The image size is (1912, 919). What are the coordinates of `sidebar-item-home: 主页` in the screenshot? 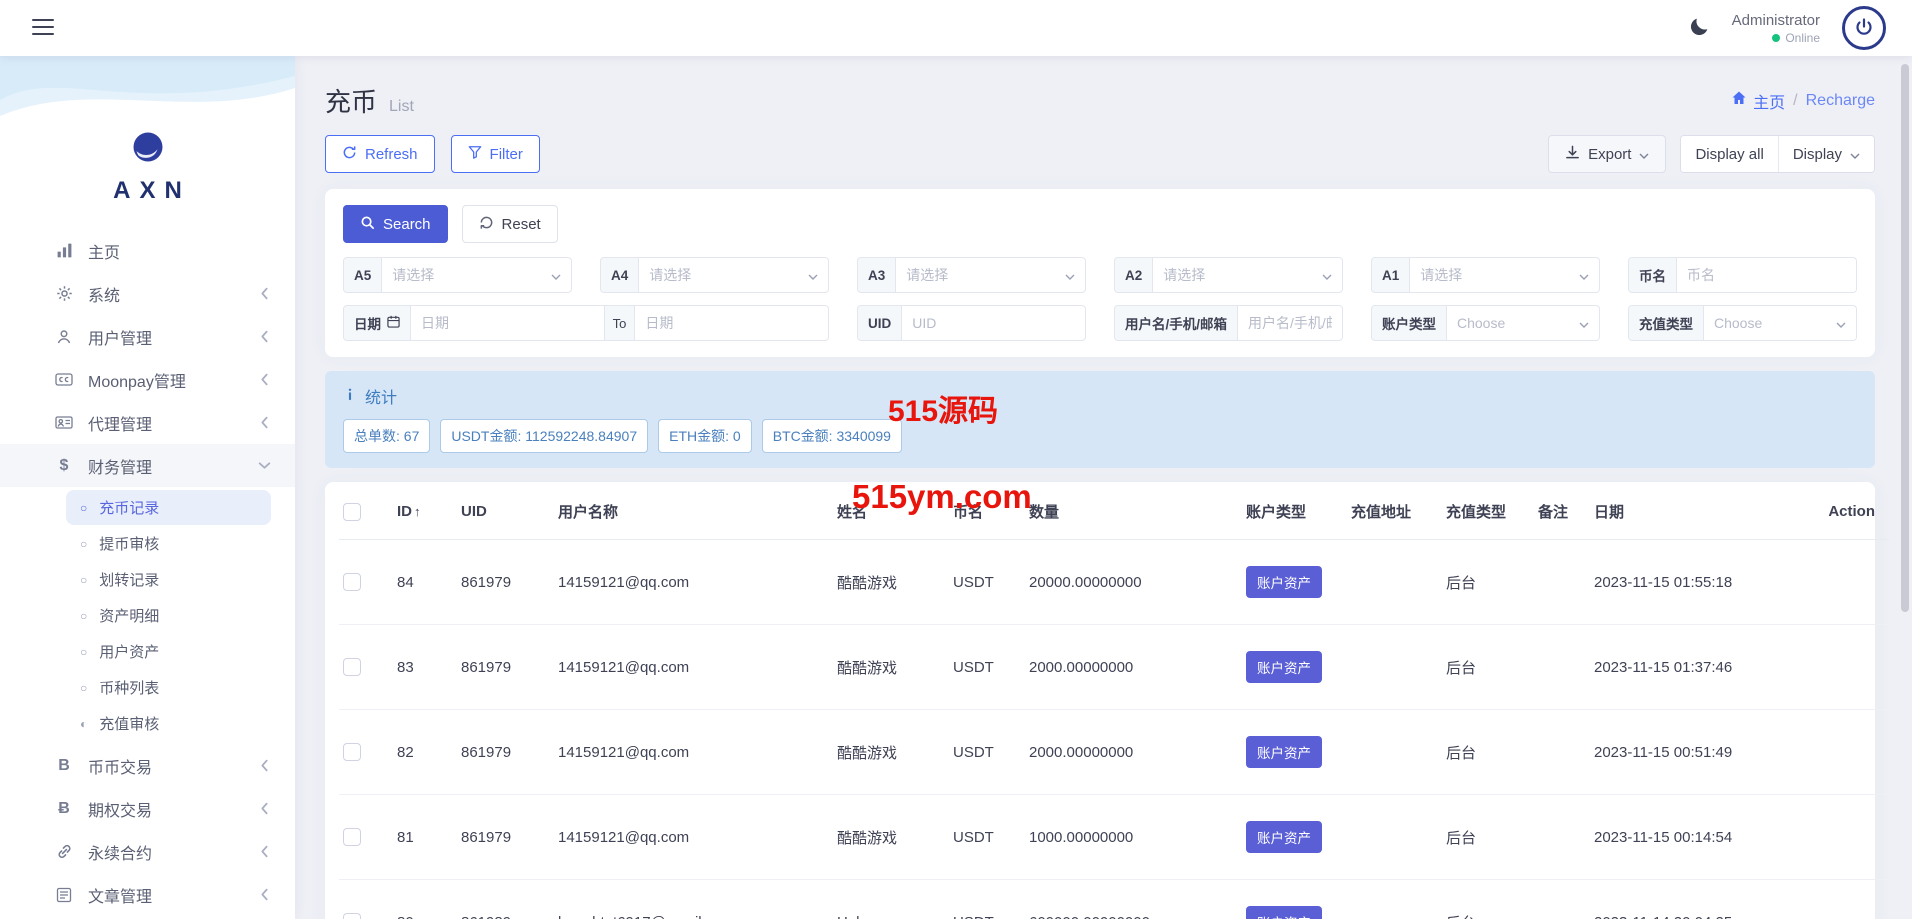 It's located at (147, 250).